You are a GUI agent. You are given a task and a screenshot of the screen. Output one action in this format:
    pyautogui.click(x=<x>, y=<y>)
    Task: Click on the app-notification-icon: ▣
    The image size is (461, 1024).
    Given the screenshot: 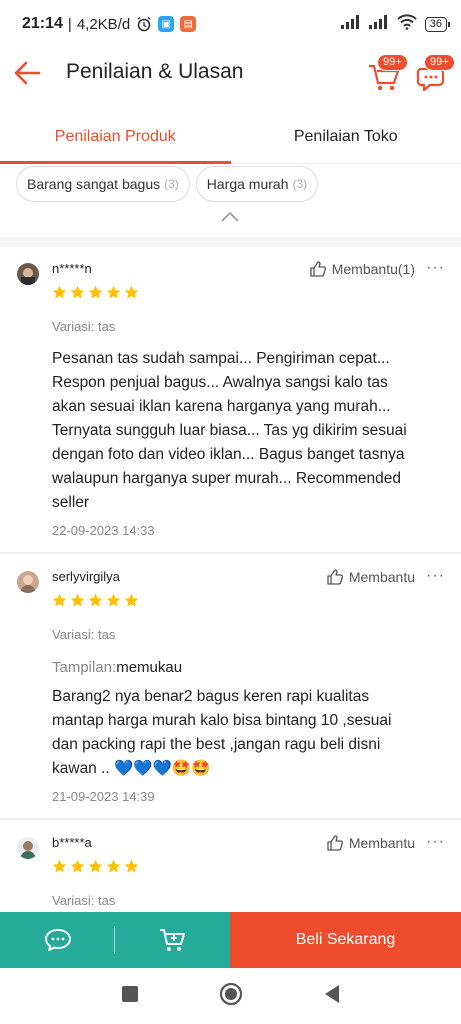 What is the action you would take?
    pyautogui.click(x=166, y=24)
    